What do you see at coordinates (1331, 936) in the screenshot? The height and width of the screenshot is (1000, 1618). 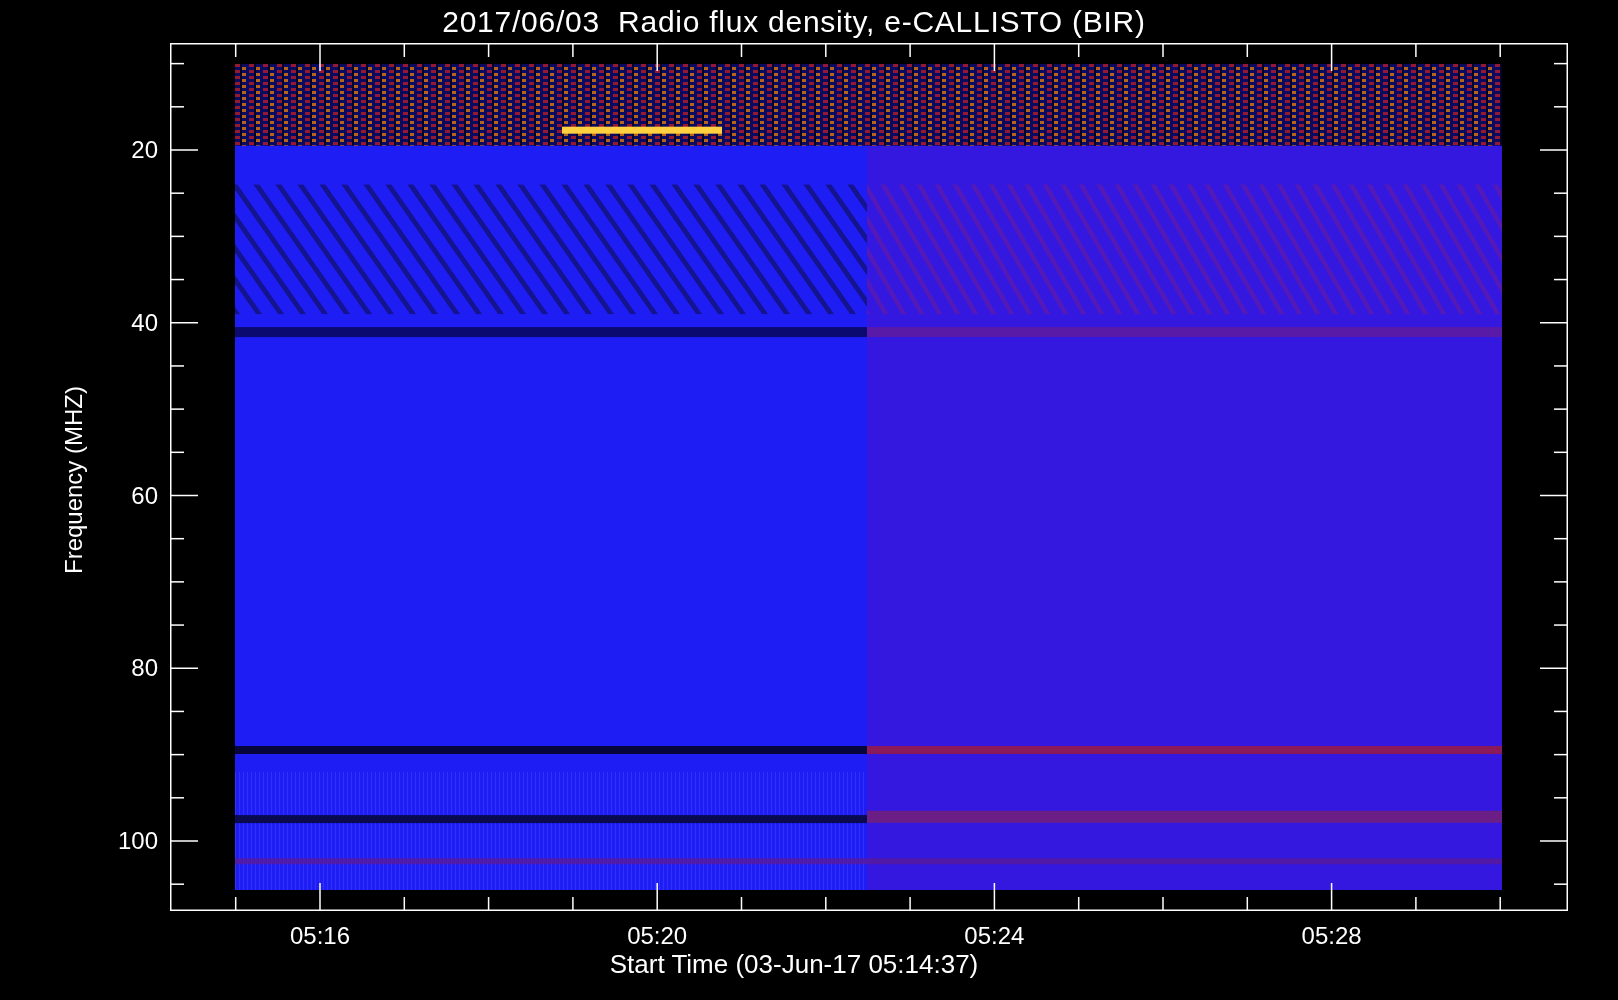 I see `x-tick-label: 05:28` at bounding box center [1331, 936].